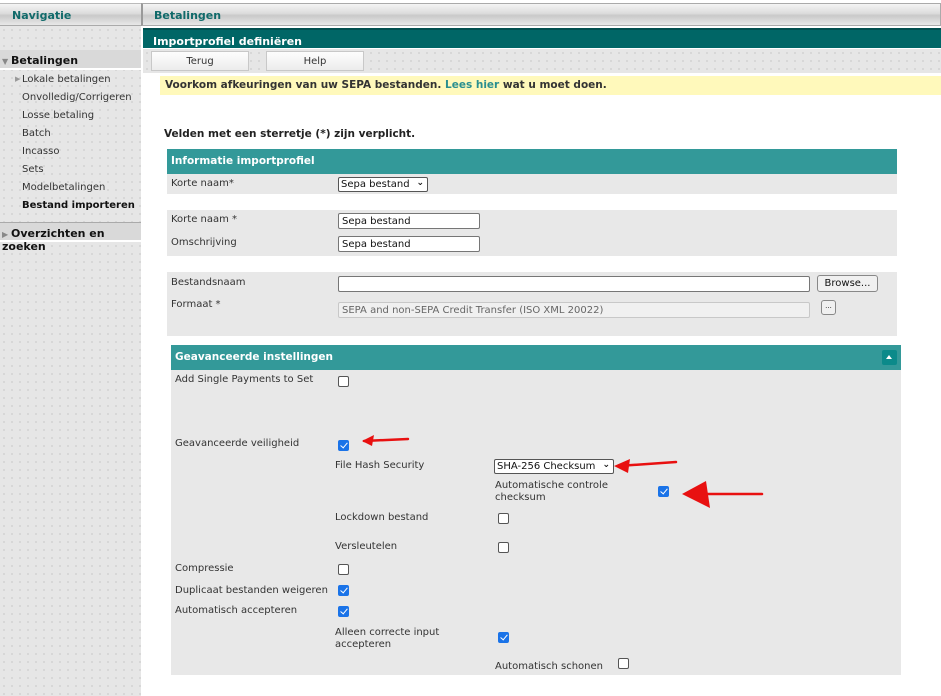  Describe the element at coordinates (237, 443) in the screenshot. I see `advanced-security-label: Geavanceerde veiligheid` at that location.